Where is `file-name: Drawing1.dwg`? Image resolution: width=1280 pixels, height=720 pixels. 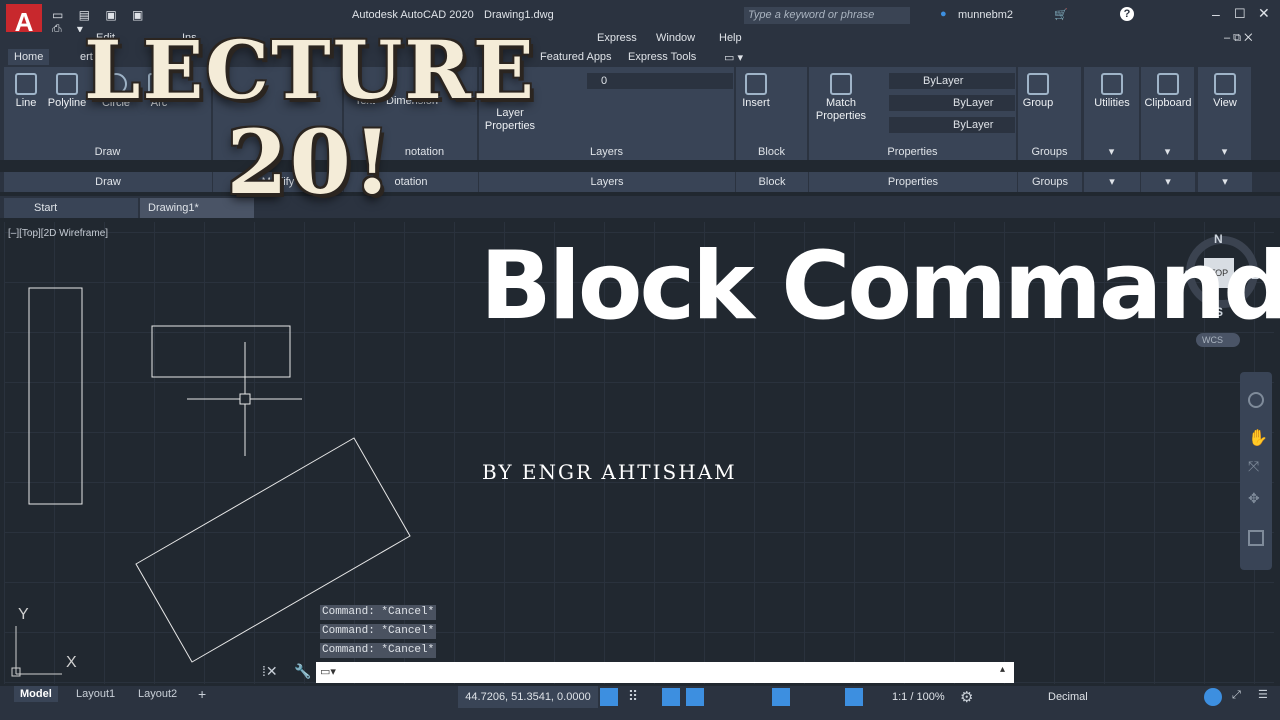 file-name: Drawing1.dwg is located at coordinates (519, 15).